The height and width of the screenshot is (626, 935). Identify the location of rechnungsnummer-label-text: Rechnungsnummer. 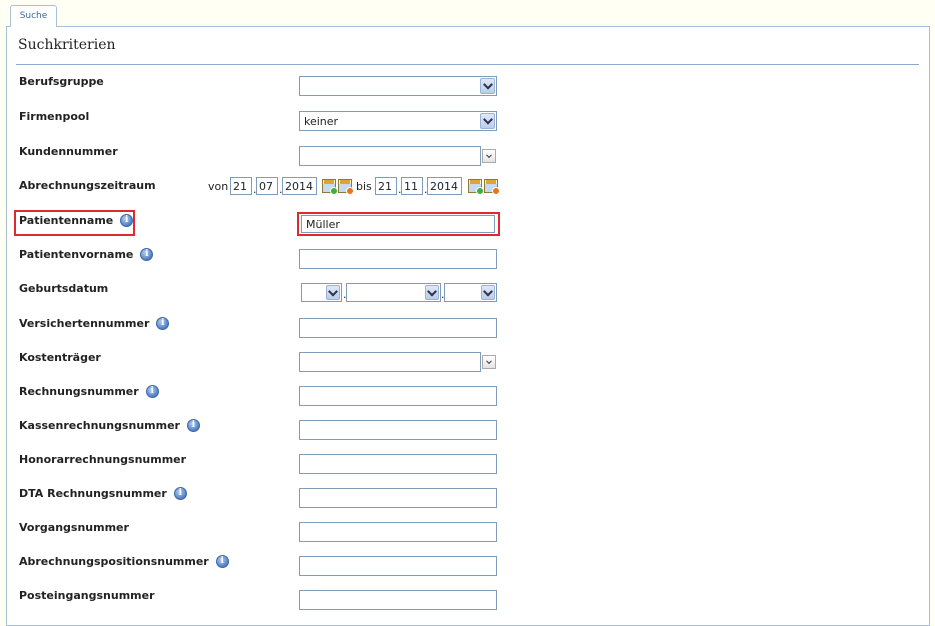
(79, 391).